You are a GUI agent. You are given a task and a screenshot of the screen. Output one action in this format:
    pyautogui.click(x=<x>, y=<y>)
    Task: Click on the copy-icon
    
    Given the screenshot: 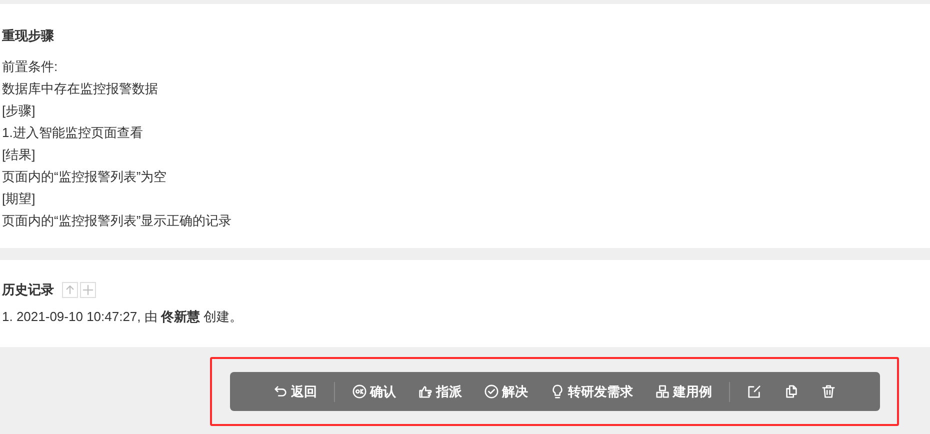 What is the action you would take?
    pyautogui.click(x=791, y=391)
    